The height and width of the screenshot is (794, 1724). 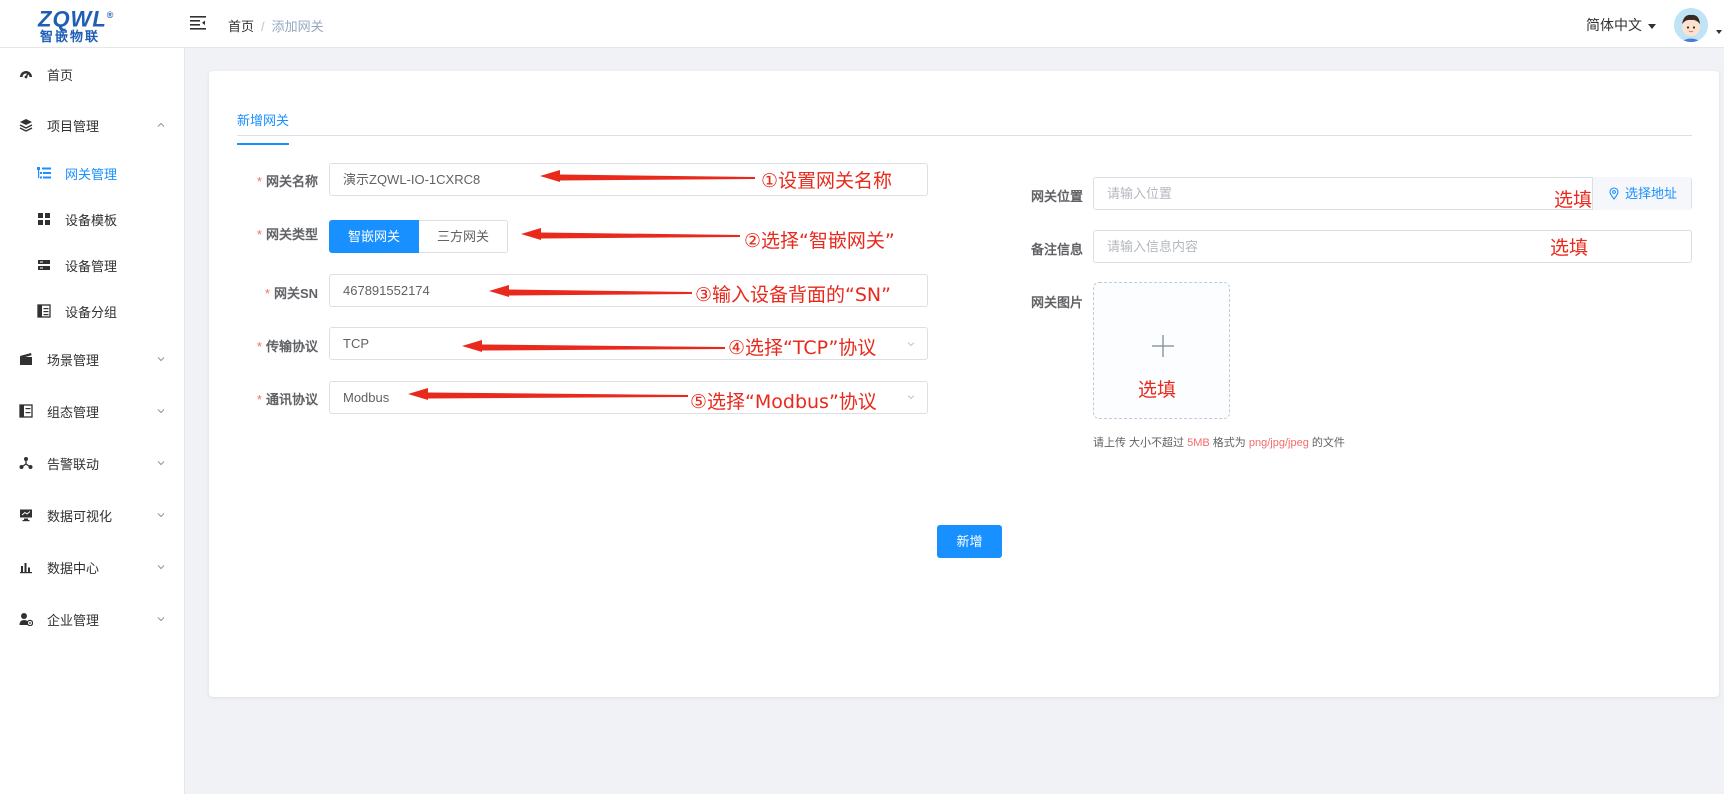 I want to click on annotation-step-2: ②选择“智嵌网关”, so click(x=819, y=241).